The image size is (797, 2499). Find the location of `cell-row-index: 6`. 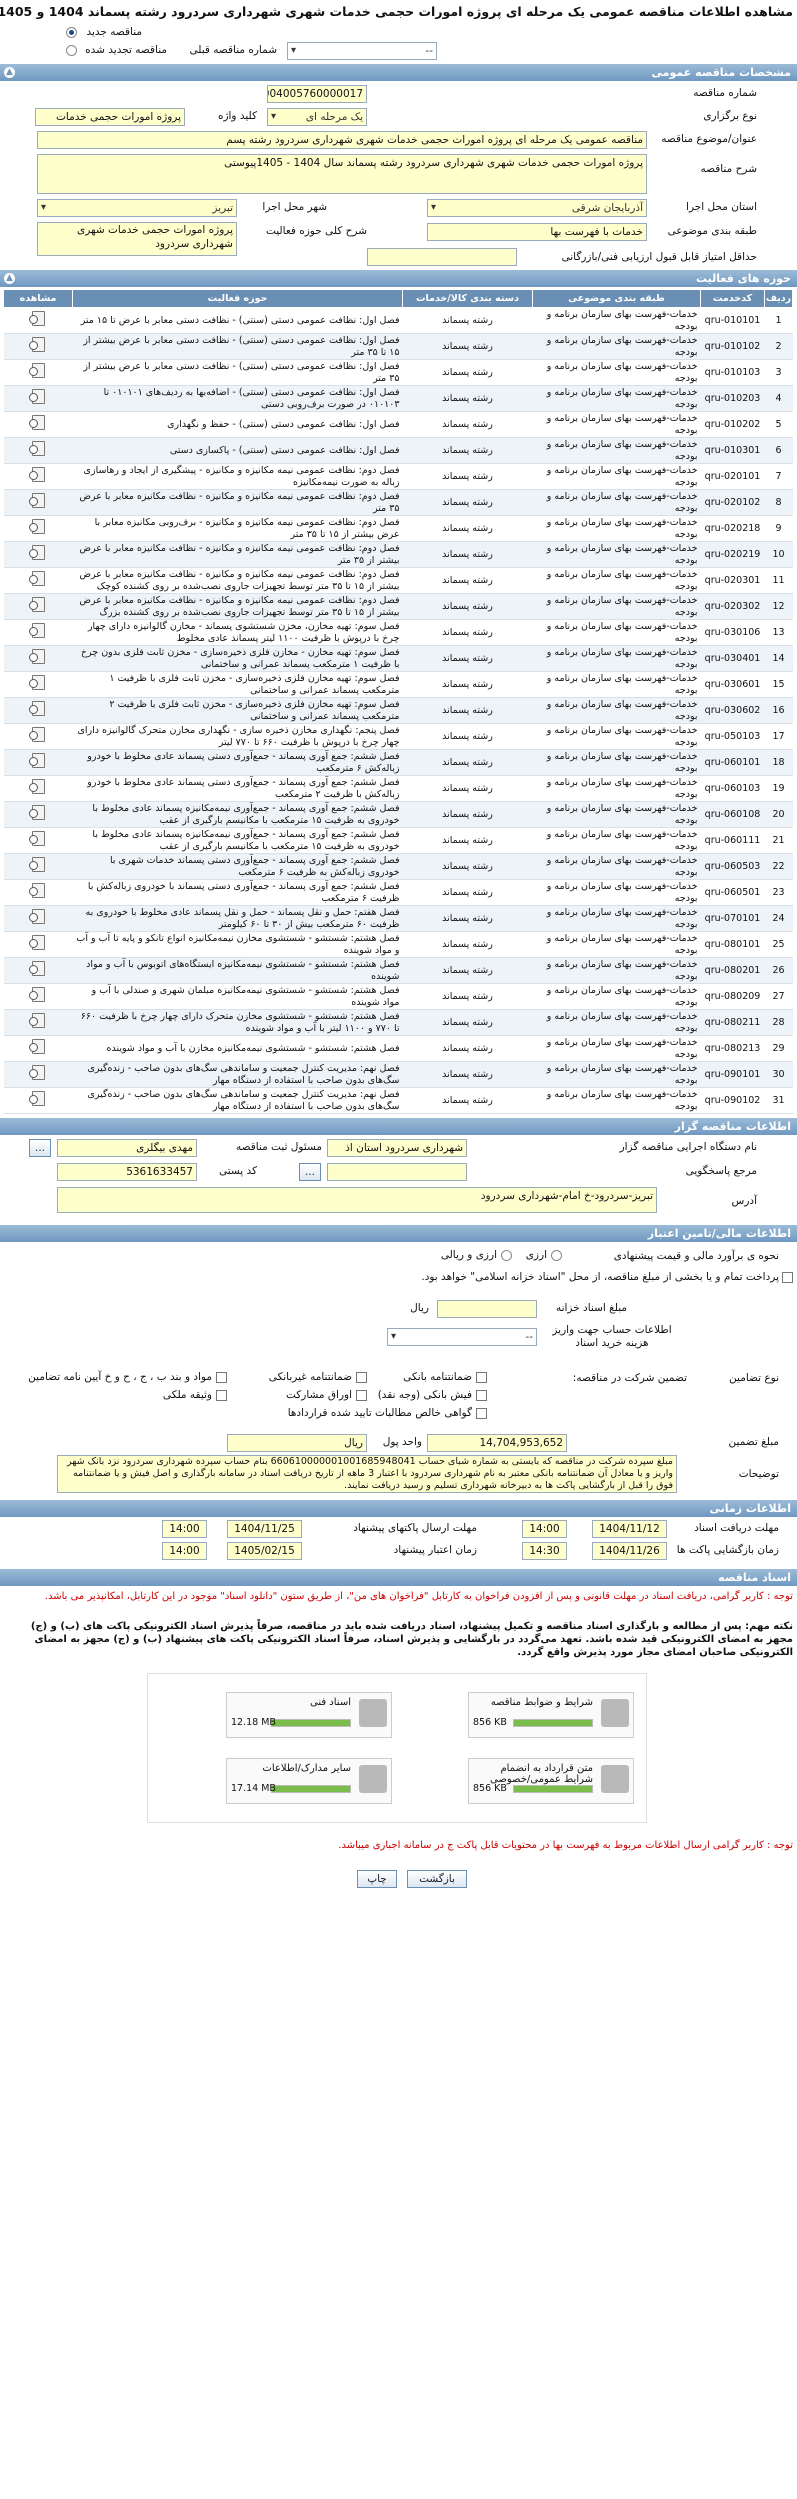

cell-row-index: 6 is located at coordinates (778, 450).